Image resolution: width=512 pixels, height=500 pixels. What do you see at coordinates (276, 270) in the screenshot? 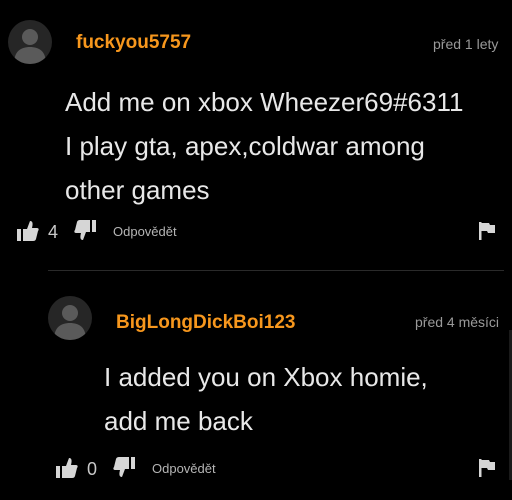
I see `divider` at bounding box center [276, 270].